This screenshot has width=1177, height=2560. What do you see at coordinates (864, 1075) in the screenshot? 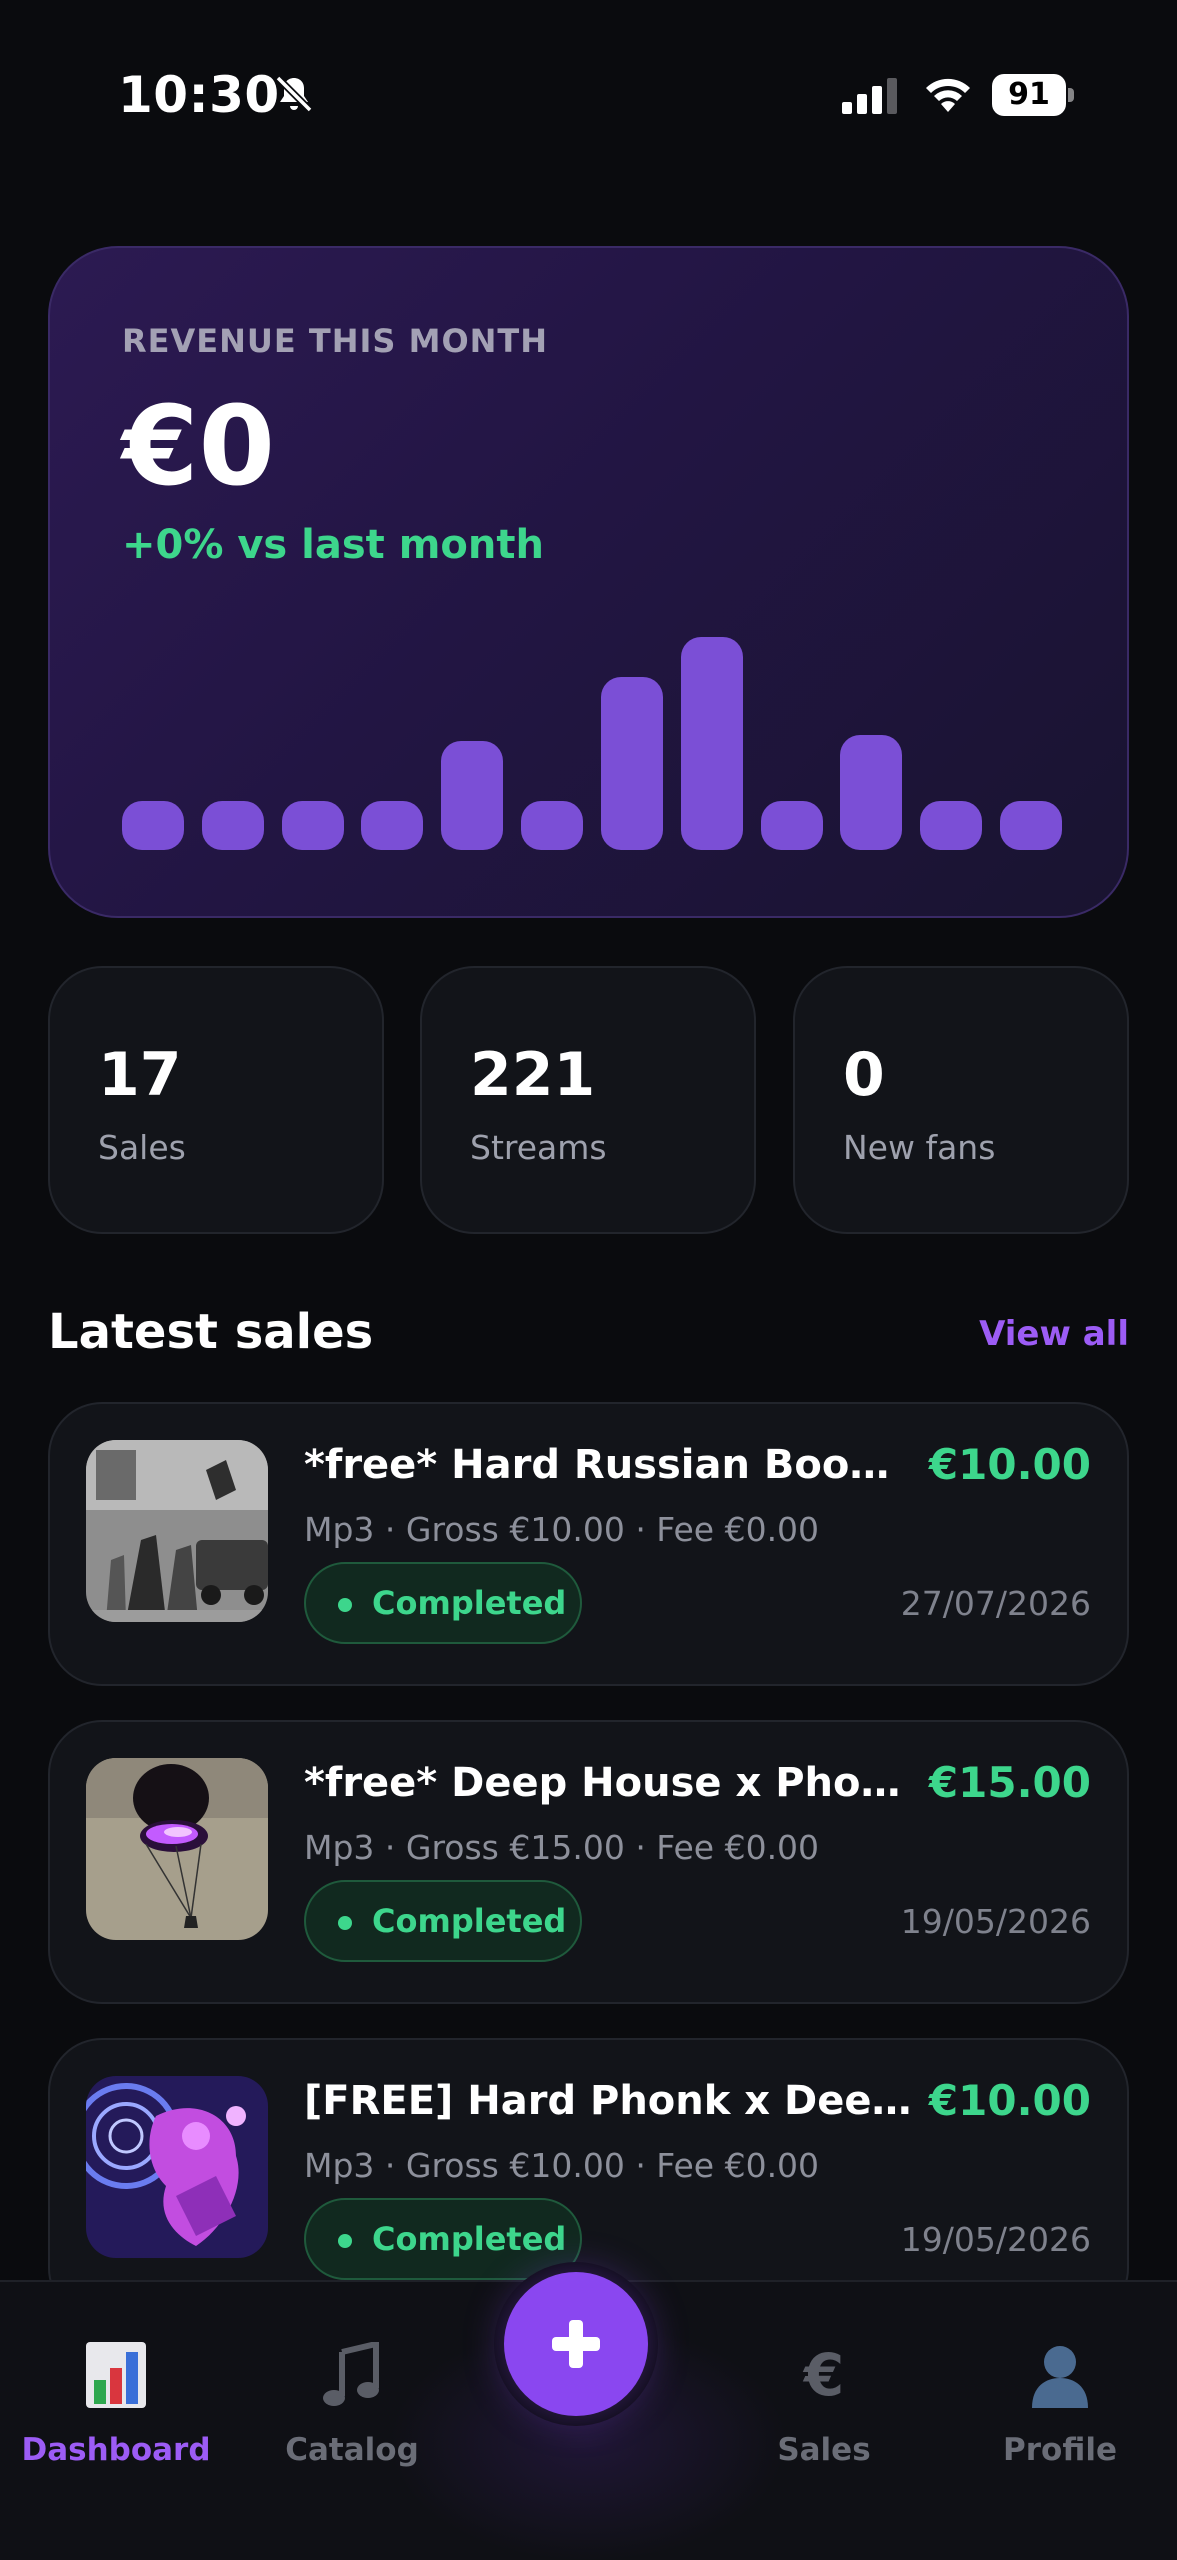
I see `stat-value: 0` at bounding box center [864, 1075].